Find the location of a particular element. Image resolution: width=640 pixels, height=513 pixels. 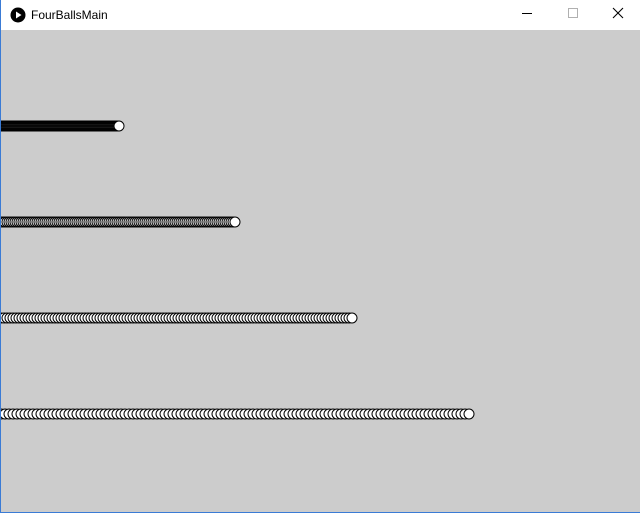

ball-1-trail is located at coordinates (63, 126).